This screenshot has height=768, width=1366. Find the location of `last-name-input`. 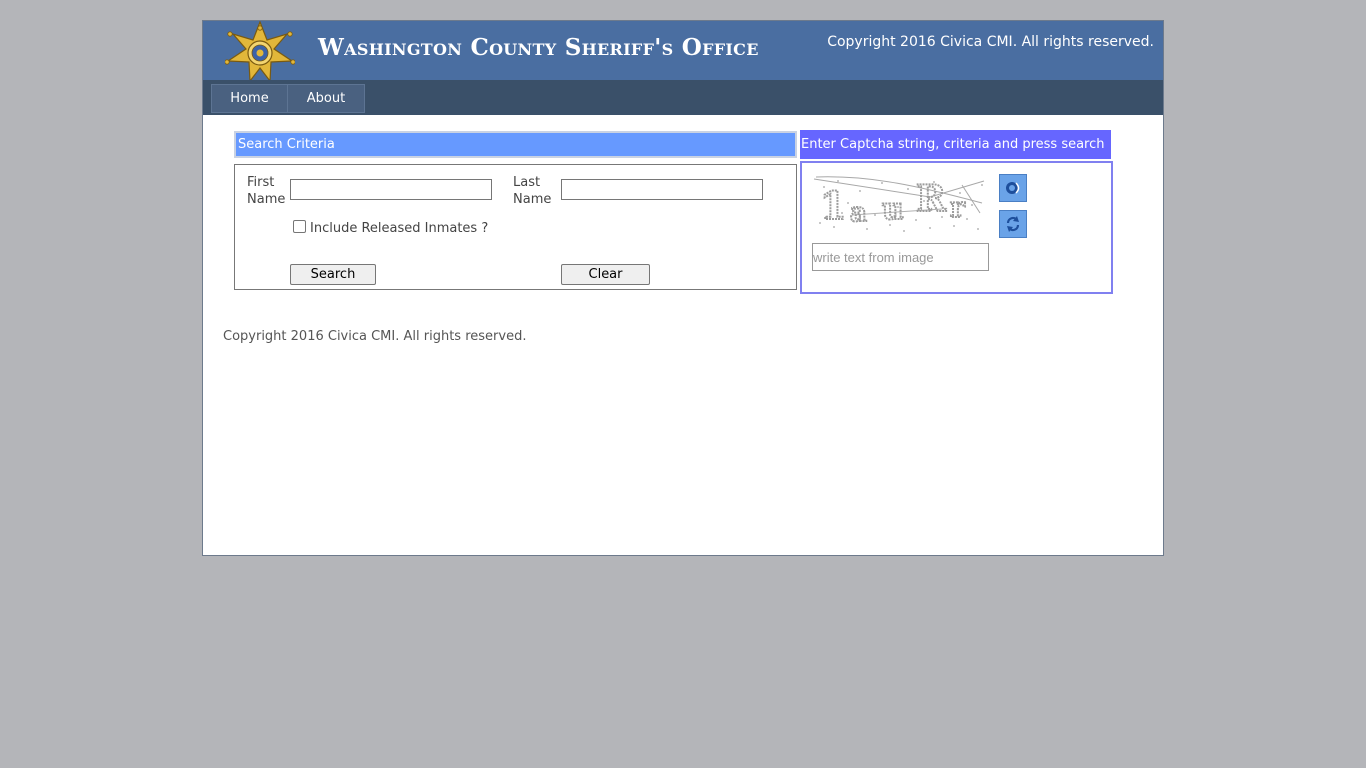

last-name-input is located at coordinates (662, 189).